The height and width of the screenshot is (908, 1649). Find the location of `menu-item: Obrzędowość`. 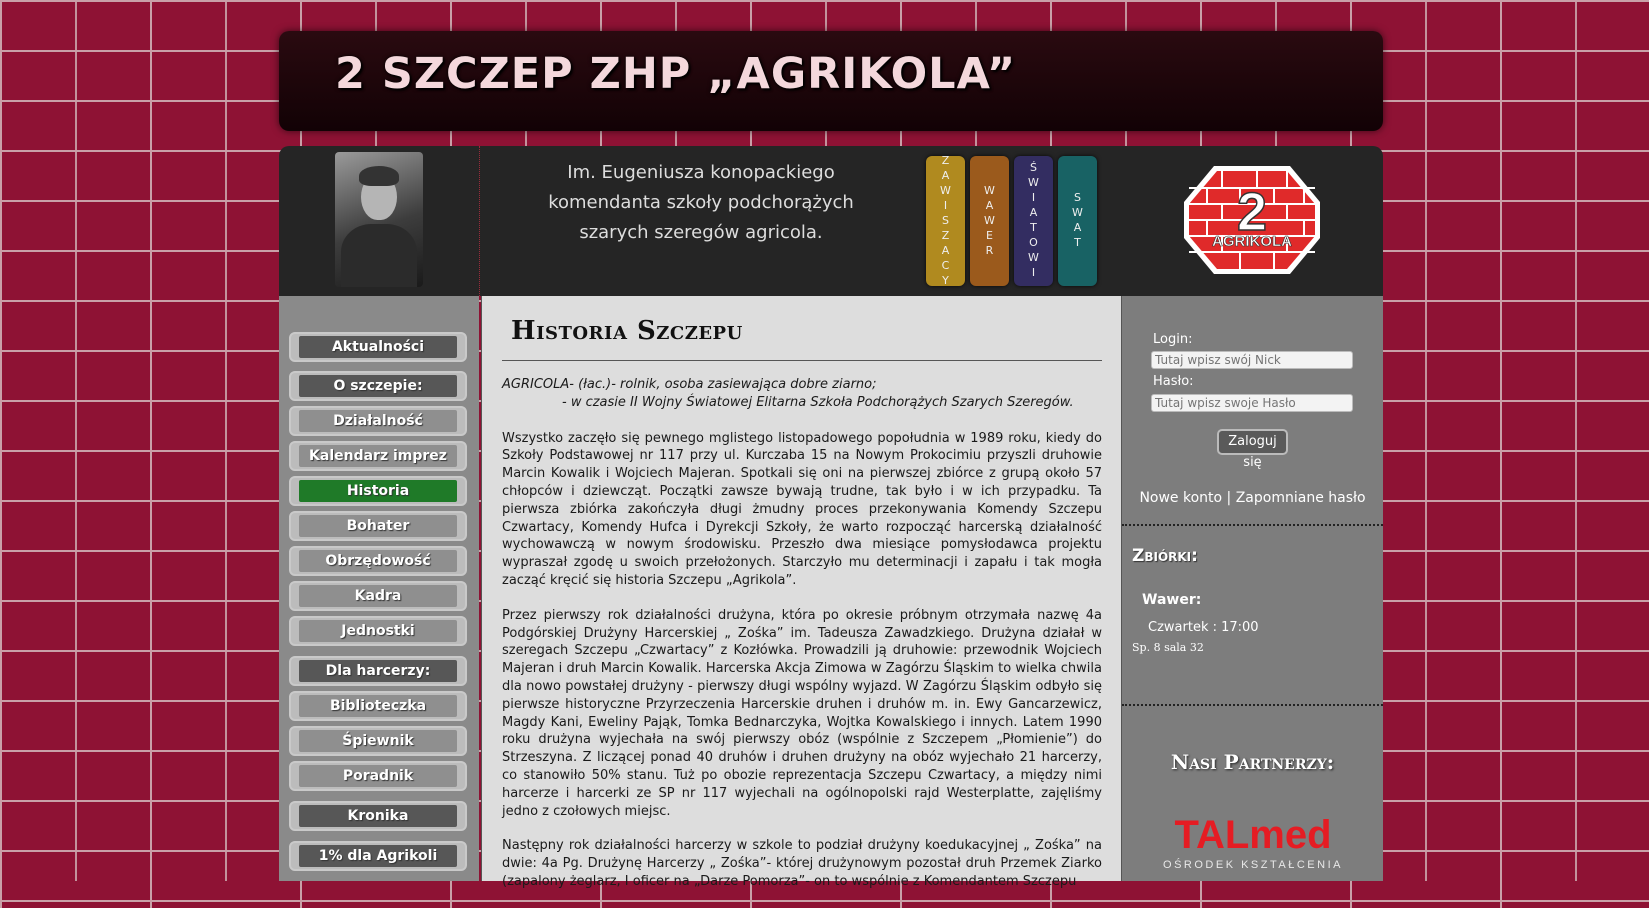

menu-item: Obrzędowość is located at coordinates (378, 561).